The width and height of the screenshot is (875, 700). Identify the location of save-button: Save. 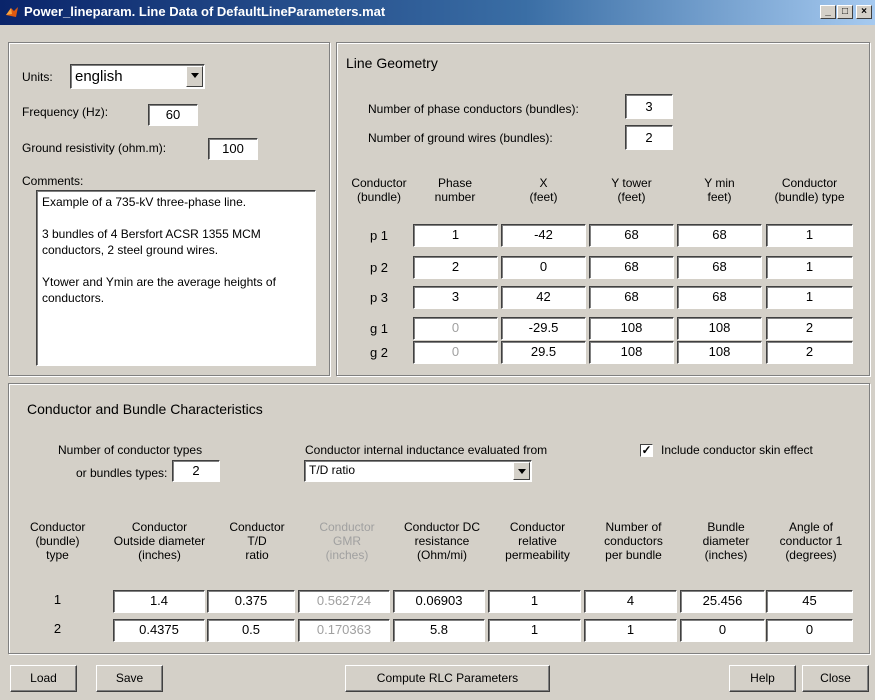
(129, 678).